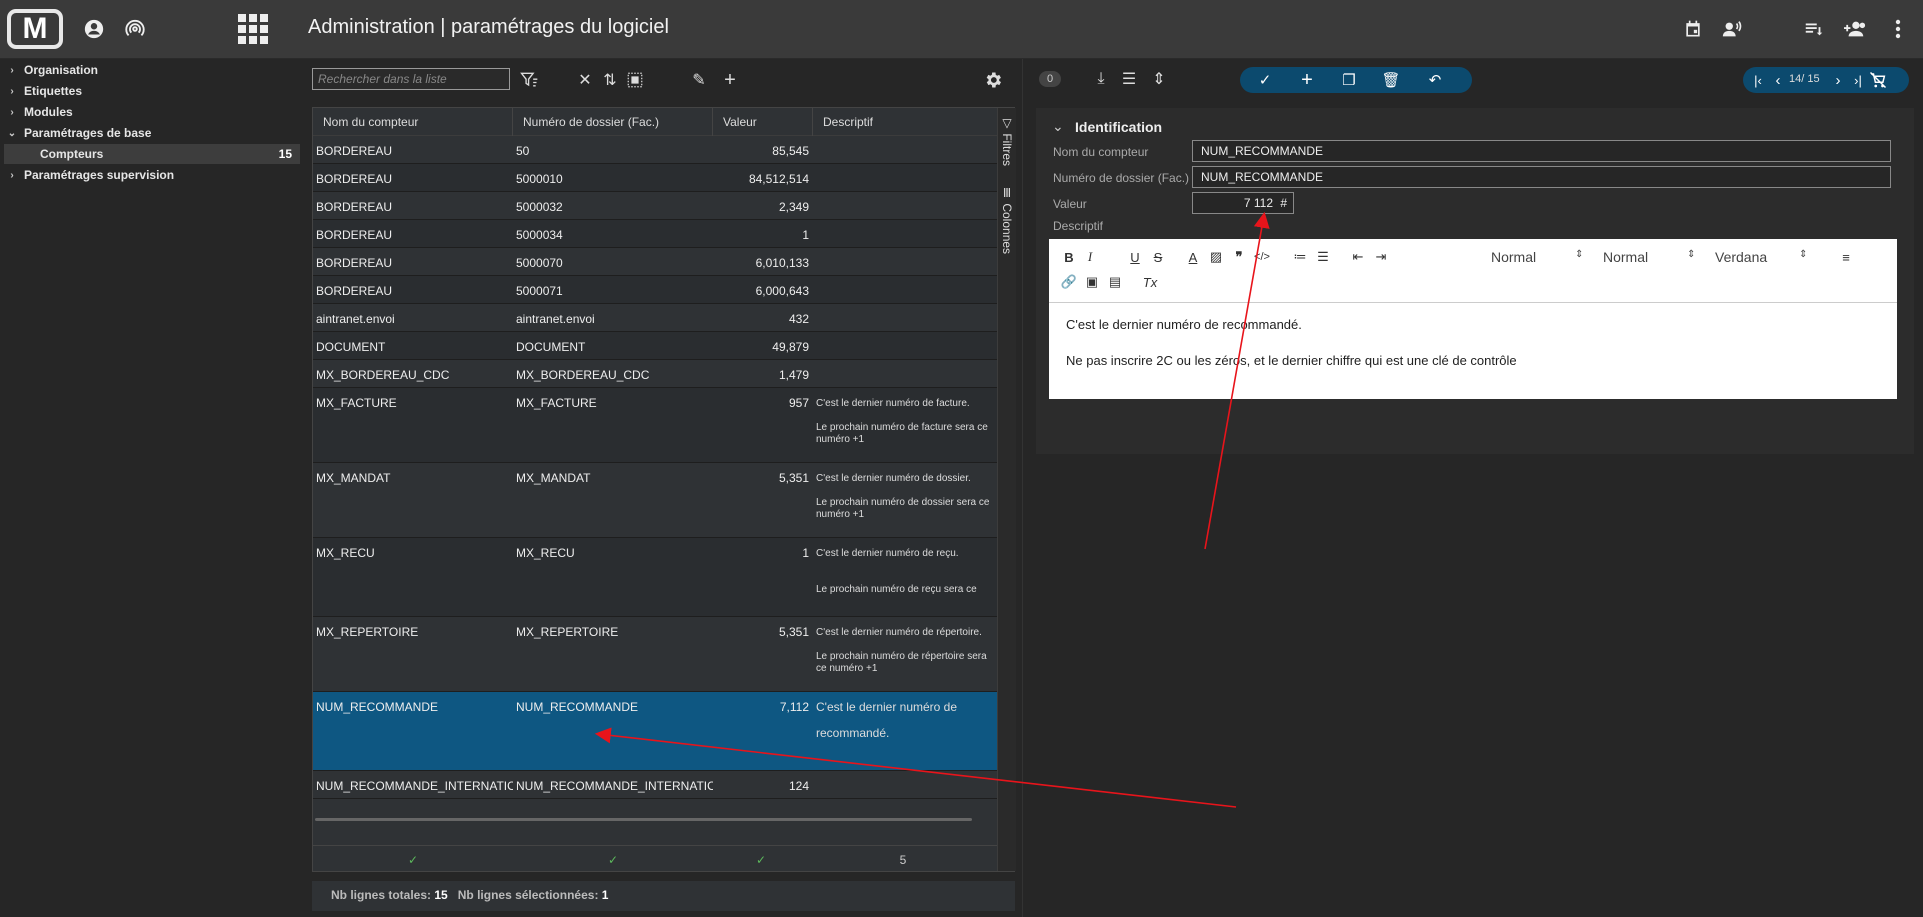 The height and width of the screenshot is (917, 1923). What do you see at coordinates (35, 29) in the screenshot?
I see `app-logo: M` at bounding box center [35, 29].